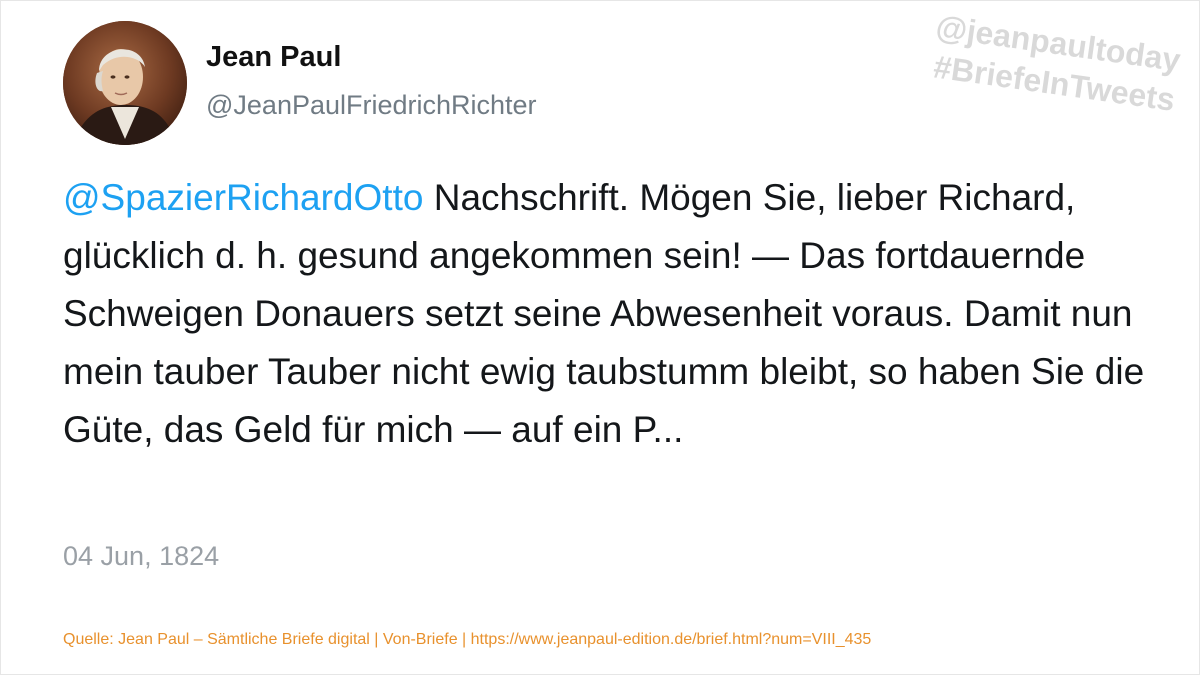 This screenshot has height=675, width=1200. Describe the element at coordinates (141, 556) in the screenshot. I see `tweet-date: 04 Jun, 1824` at that location.